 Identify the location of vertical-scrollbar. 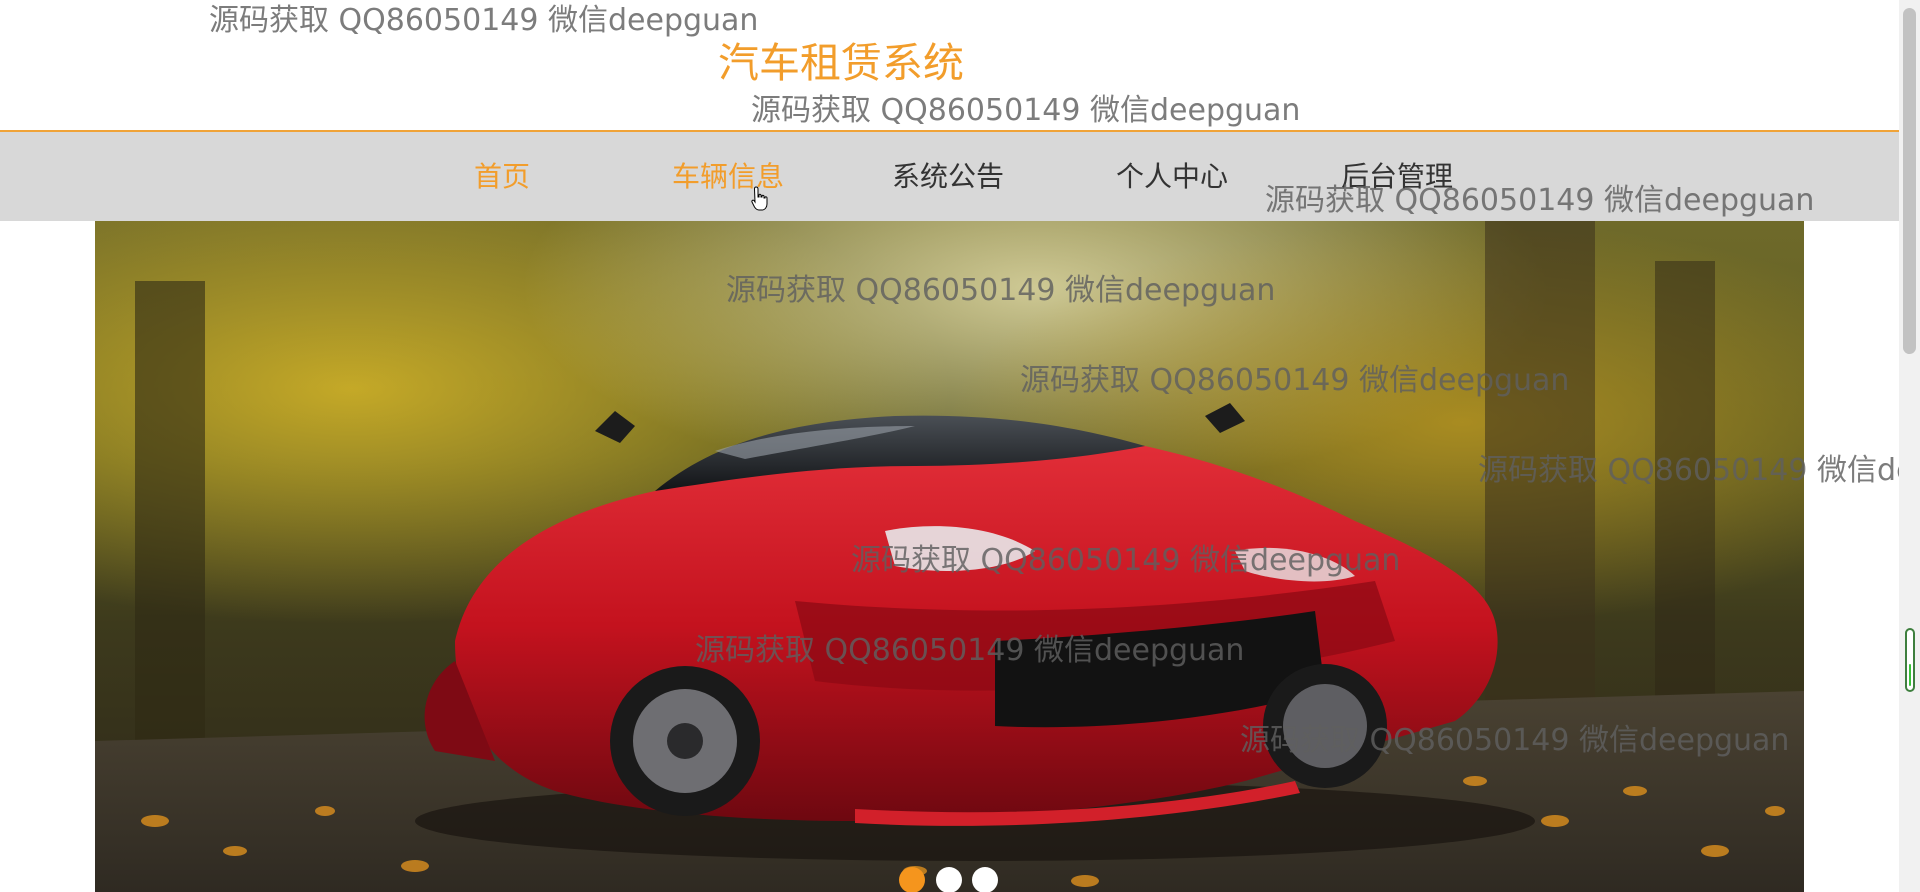
(1909, 446).